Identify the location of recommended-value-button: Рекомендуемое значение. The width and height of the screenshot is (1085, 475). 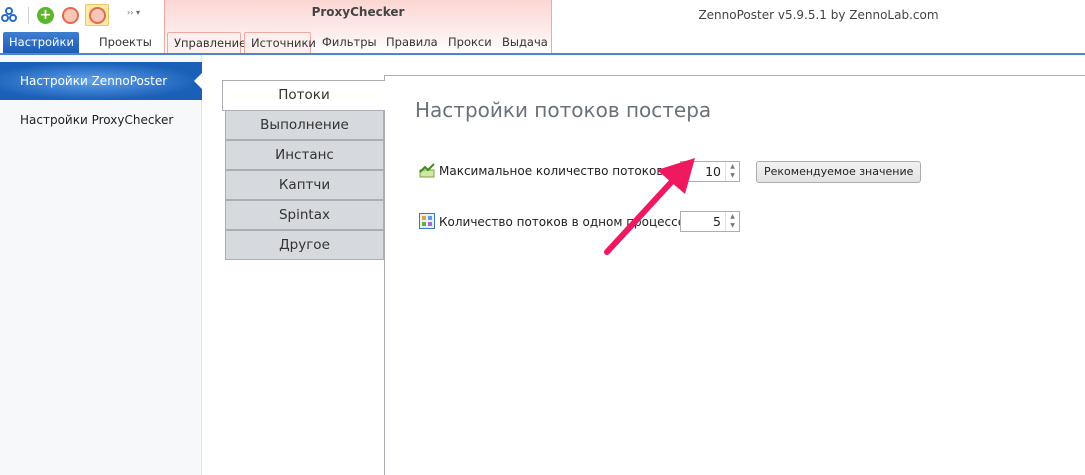
(839, 172).